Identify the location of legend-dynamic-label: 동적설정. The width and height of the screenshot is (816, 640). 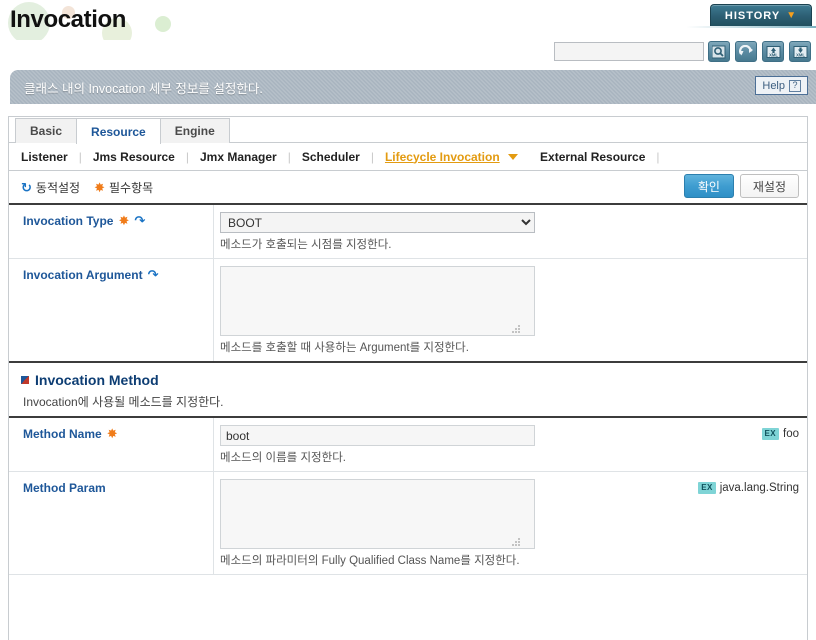
(58, 187).